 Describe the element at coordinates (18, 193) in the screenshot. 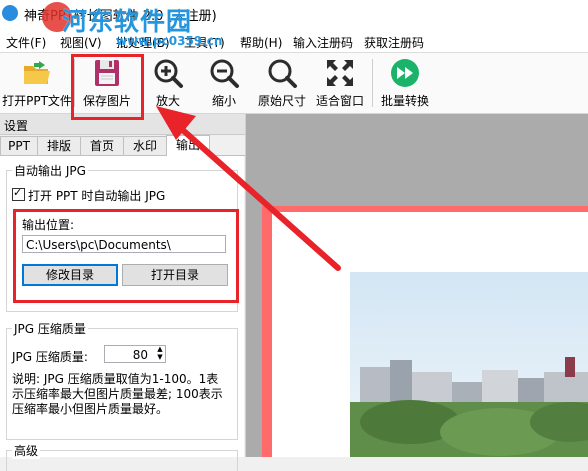

I see `auto-output-checkbox` at that location.